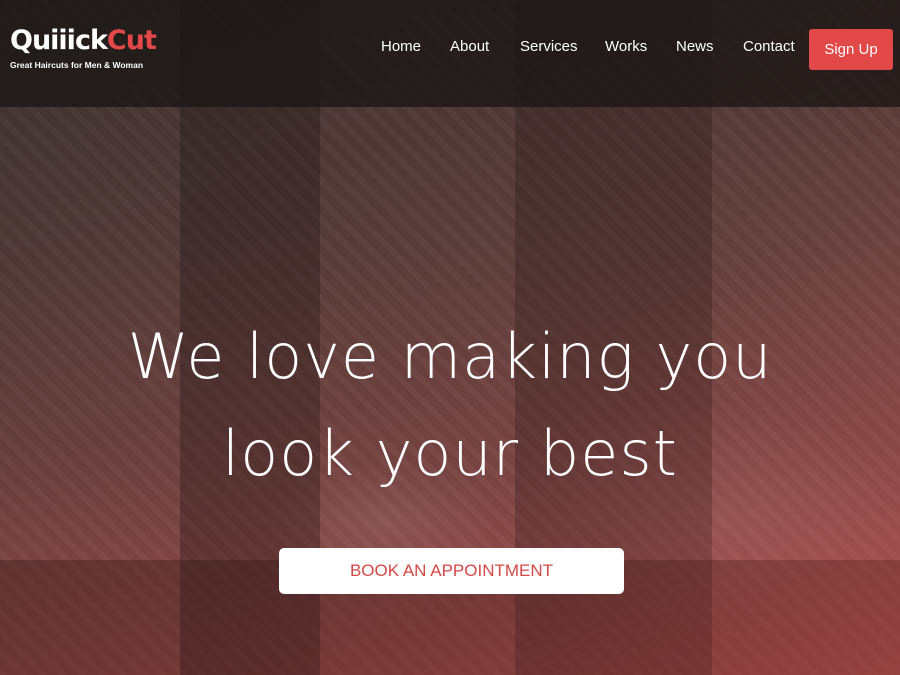  What do you see at coordinates (469, 46) in the screenshot?
I see `nav-link-about: About` at bounding box center [469, 46].